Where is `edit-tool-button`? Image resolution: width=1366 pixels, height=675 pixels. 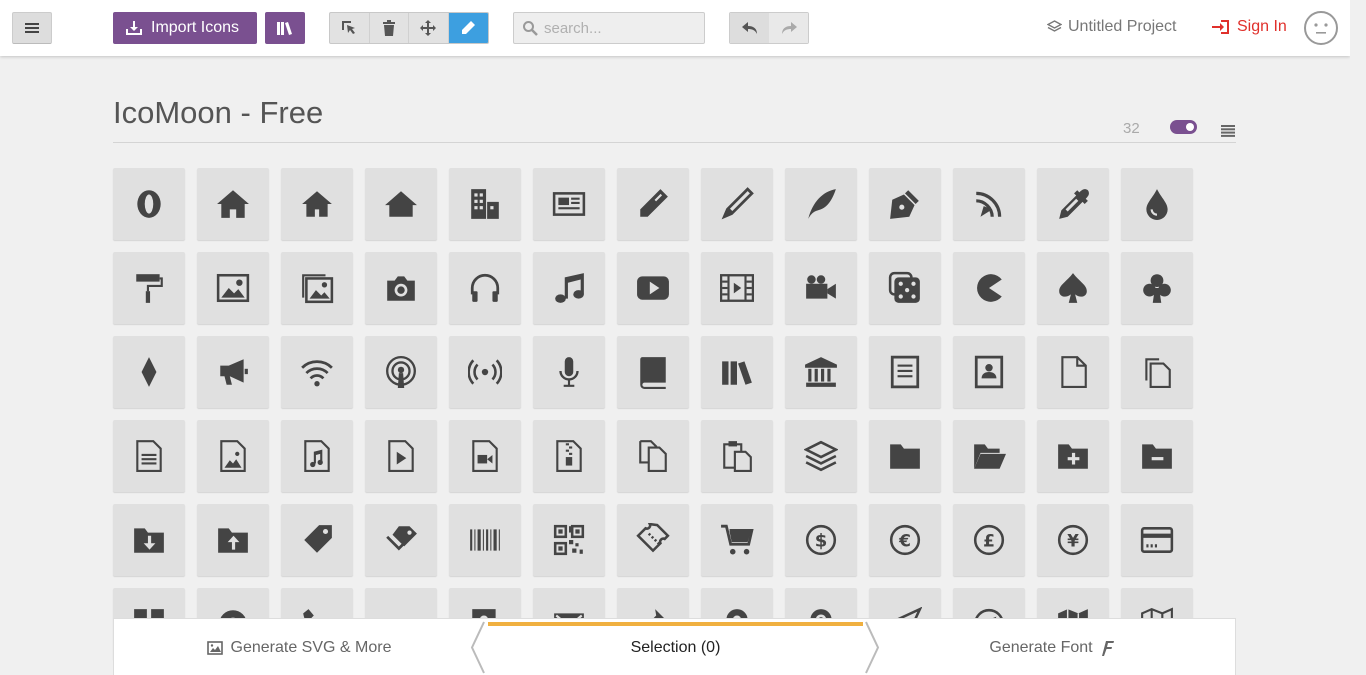
edit-tool-button is located at coordinates (468, 28).